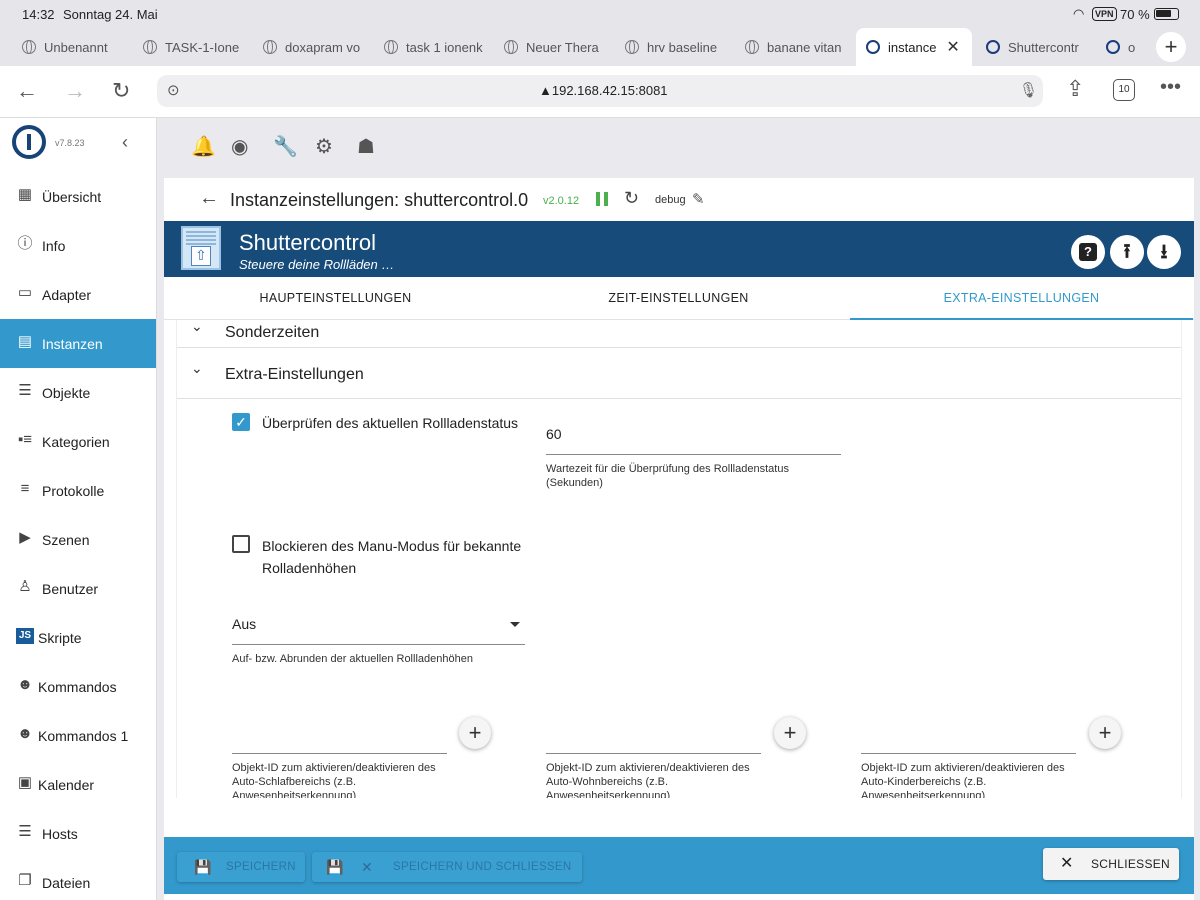 The height and width of the screenshot is (900, 1200). Describe the element at coordinates (78, 245) in the screenshot. I see `sidebar-item-info: ⓘ Info` at that location.